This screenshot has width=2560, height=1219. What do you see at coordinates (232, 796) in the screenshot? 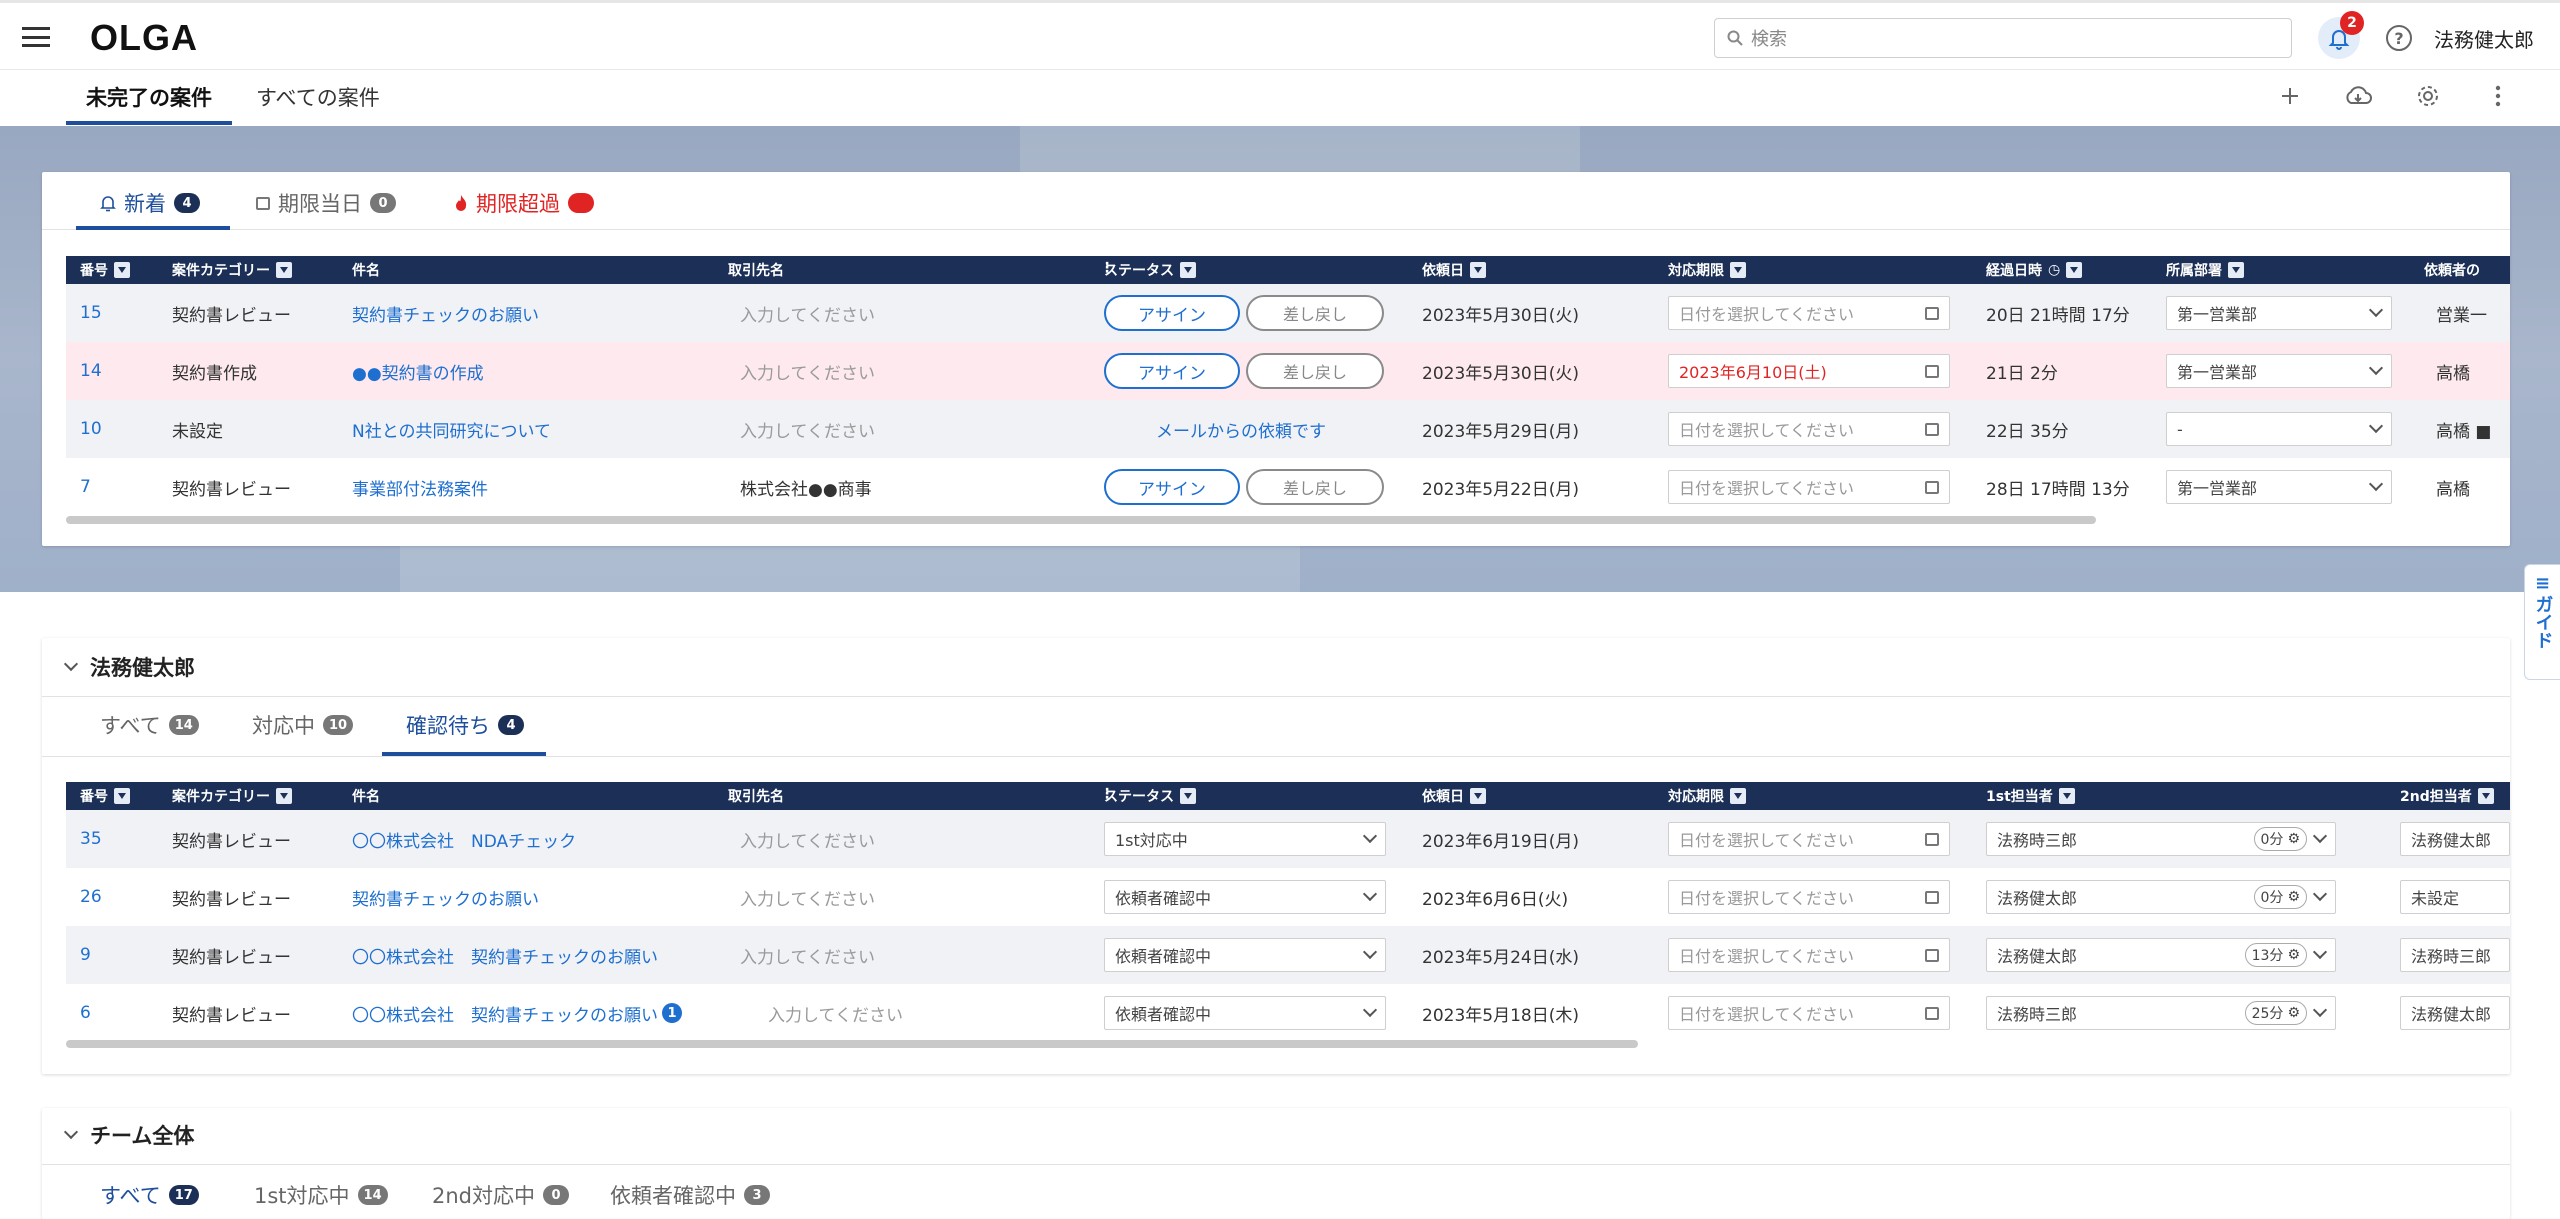
I see `col-category: 案件カテゴリー` at bounding box center [232, 796].